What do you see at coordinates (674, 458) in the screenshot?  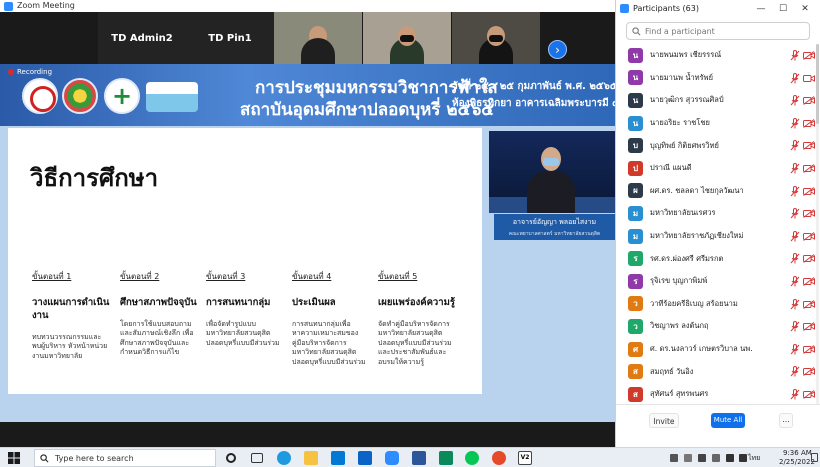 I see `tray-chevron-icon` at bounding box center [674, 458].